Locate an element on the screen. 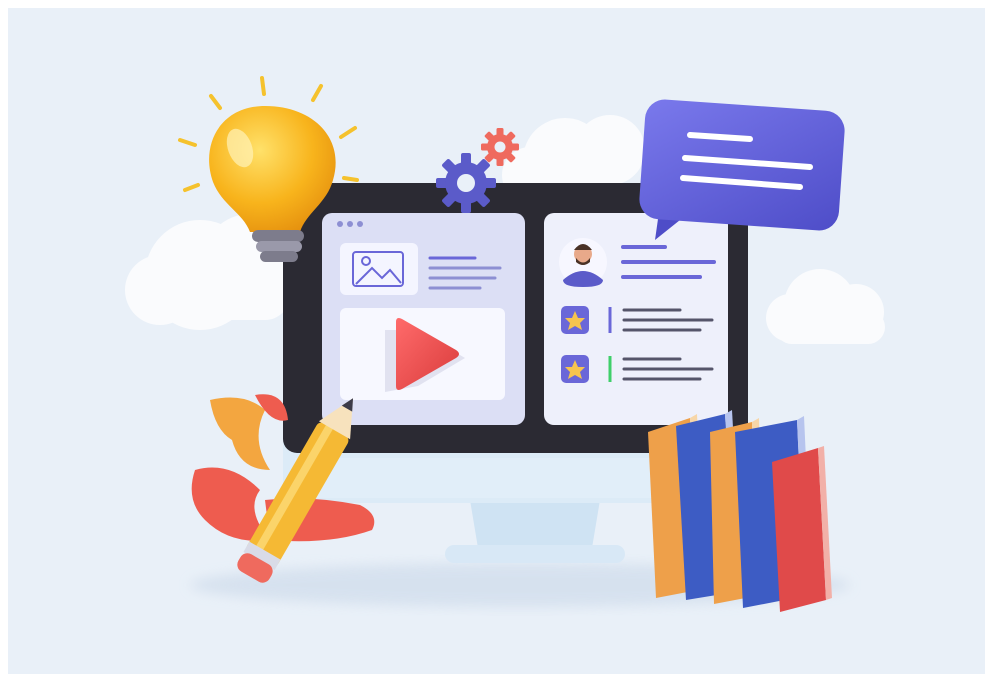 The height and width of the screenshot is (682, 993). user-avatar-icon is located at coordinates (583, 262).